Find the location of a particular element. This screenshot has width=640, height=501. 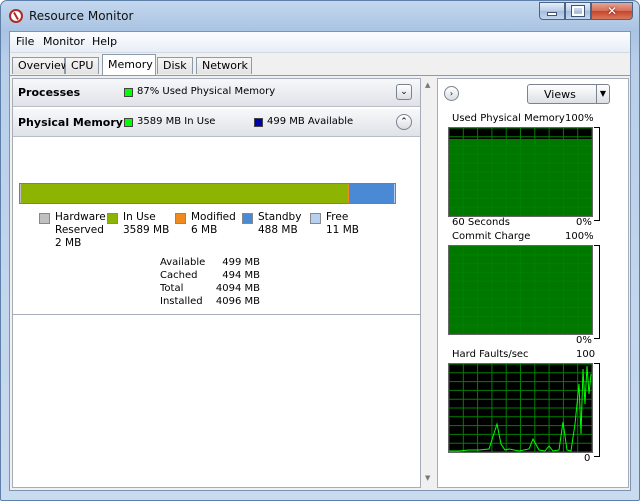

chevron-up-icon: ⌃ is located at coordinates (404, 122).